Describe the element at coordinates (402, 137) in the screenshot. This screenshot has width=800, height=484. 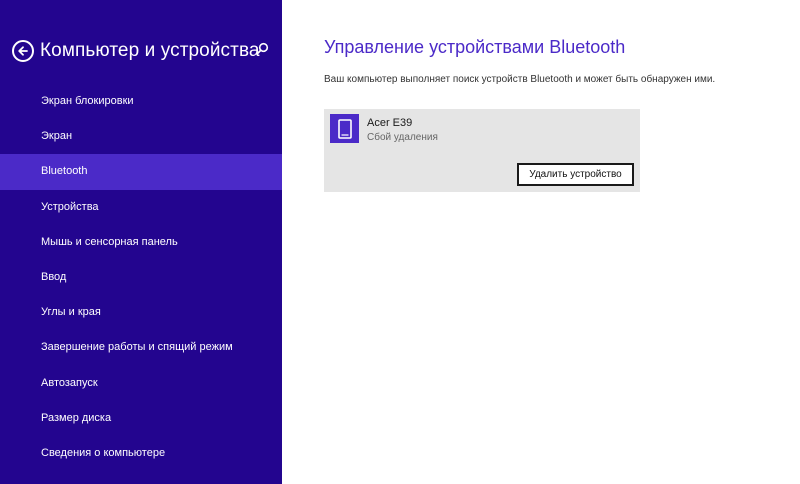
I see `device-status: Сбой удаления` at that location.